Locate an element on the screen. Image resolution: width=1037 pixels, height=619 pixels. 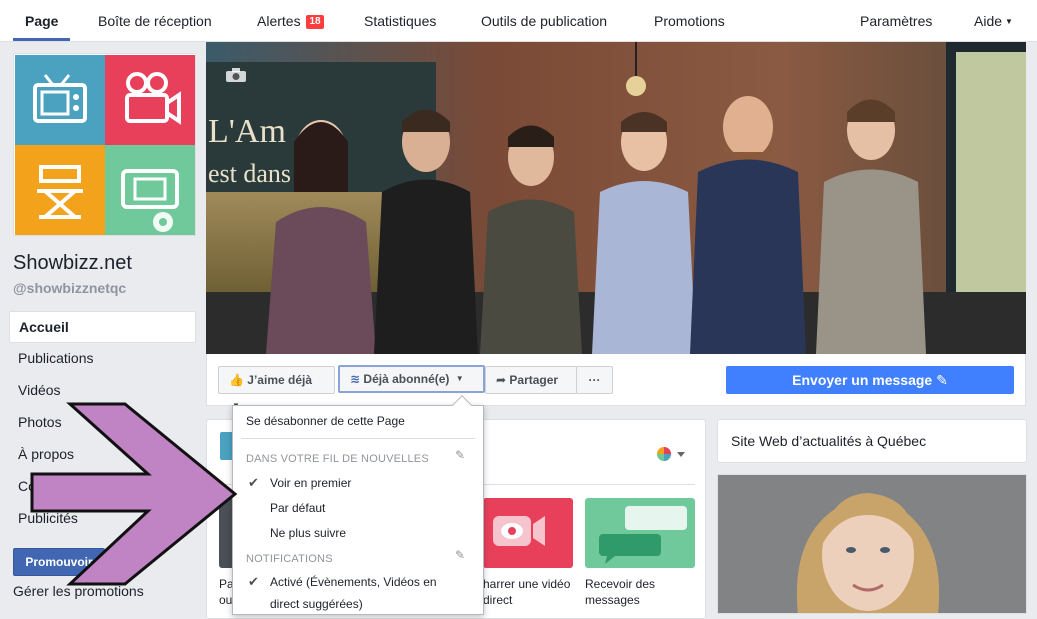
setup-tile-video-text-2: direct is located at coordinates (498, 600).